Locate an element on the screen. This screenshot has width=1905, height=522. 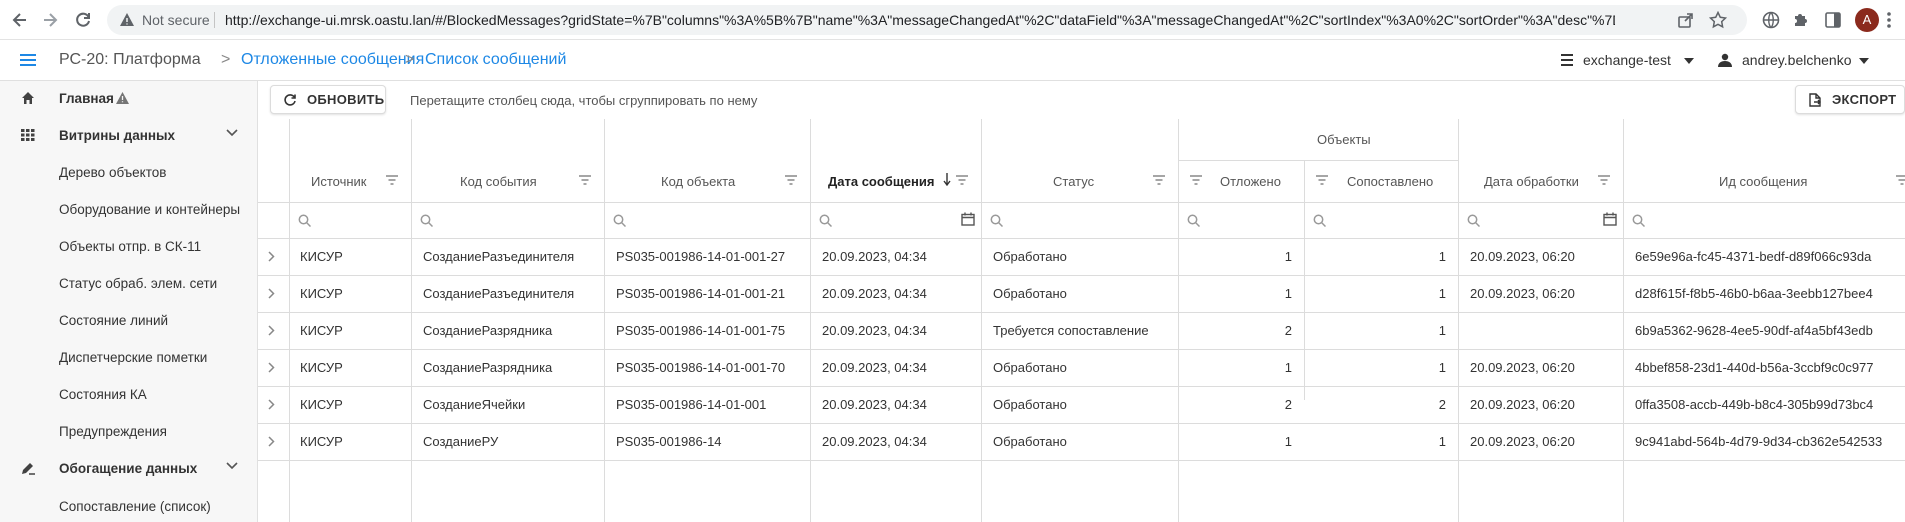
cell-event-code: СозданиеРУ is located at coordinates (461, 441).